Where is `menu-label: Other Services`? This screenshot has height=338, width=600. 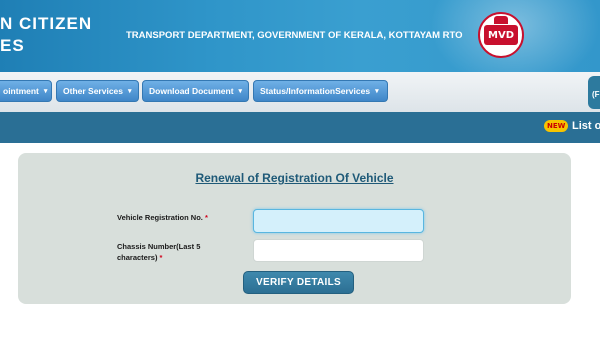 menu-label: Other Services is located at coordinates (93, 91).